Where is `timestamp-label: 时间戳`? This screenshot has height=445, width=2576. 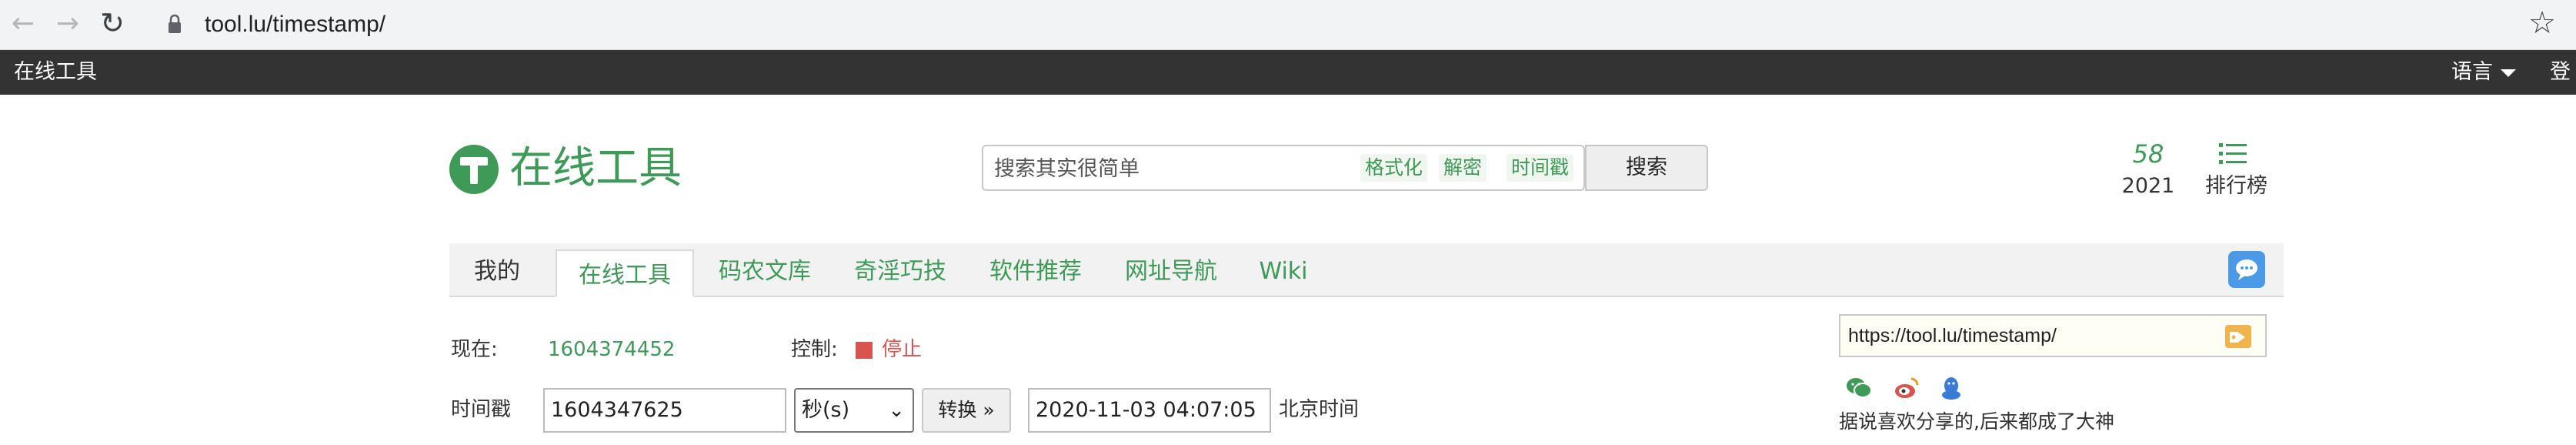 timestamp-label: 时间戳 is located at coordinates (482, 410).